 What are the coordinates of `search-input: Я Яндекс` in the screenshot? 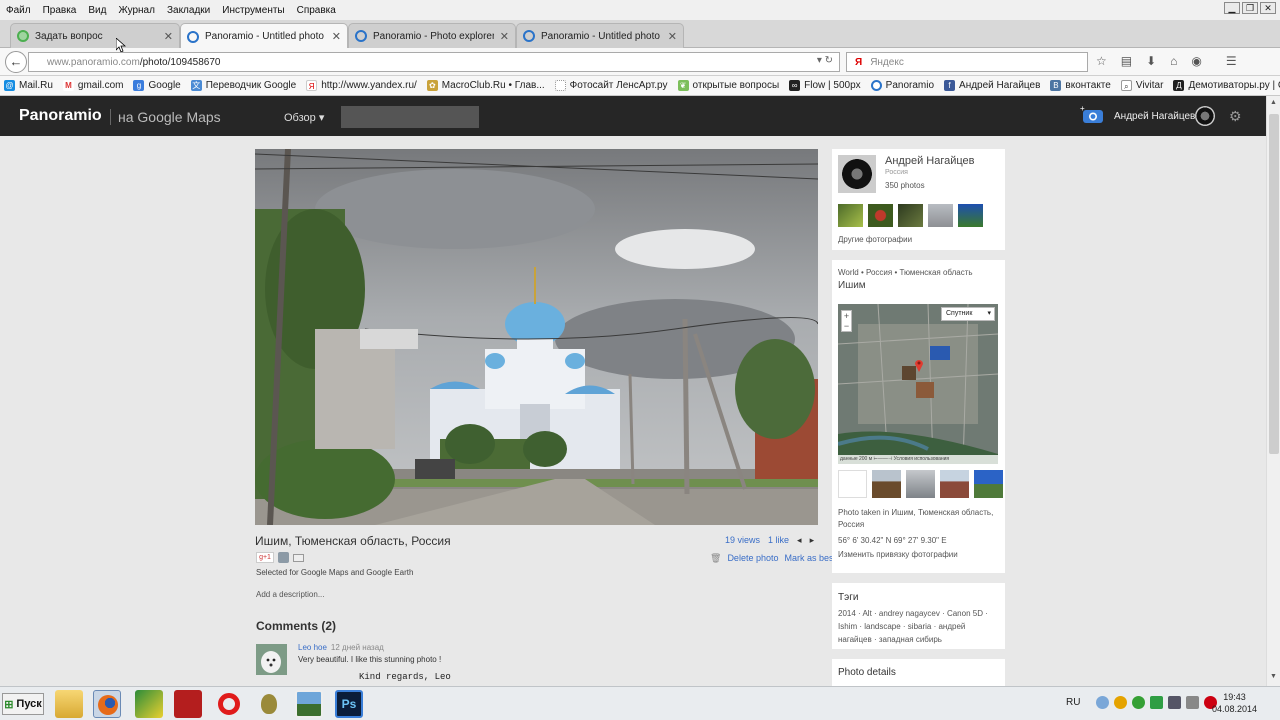 It's located at (967, 62).